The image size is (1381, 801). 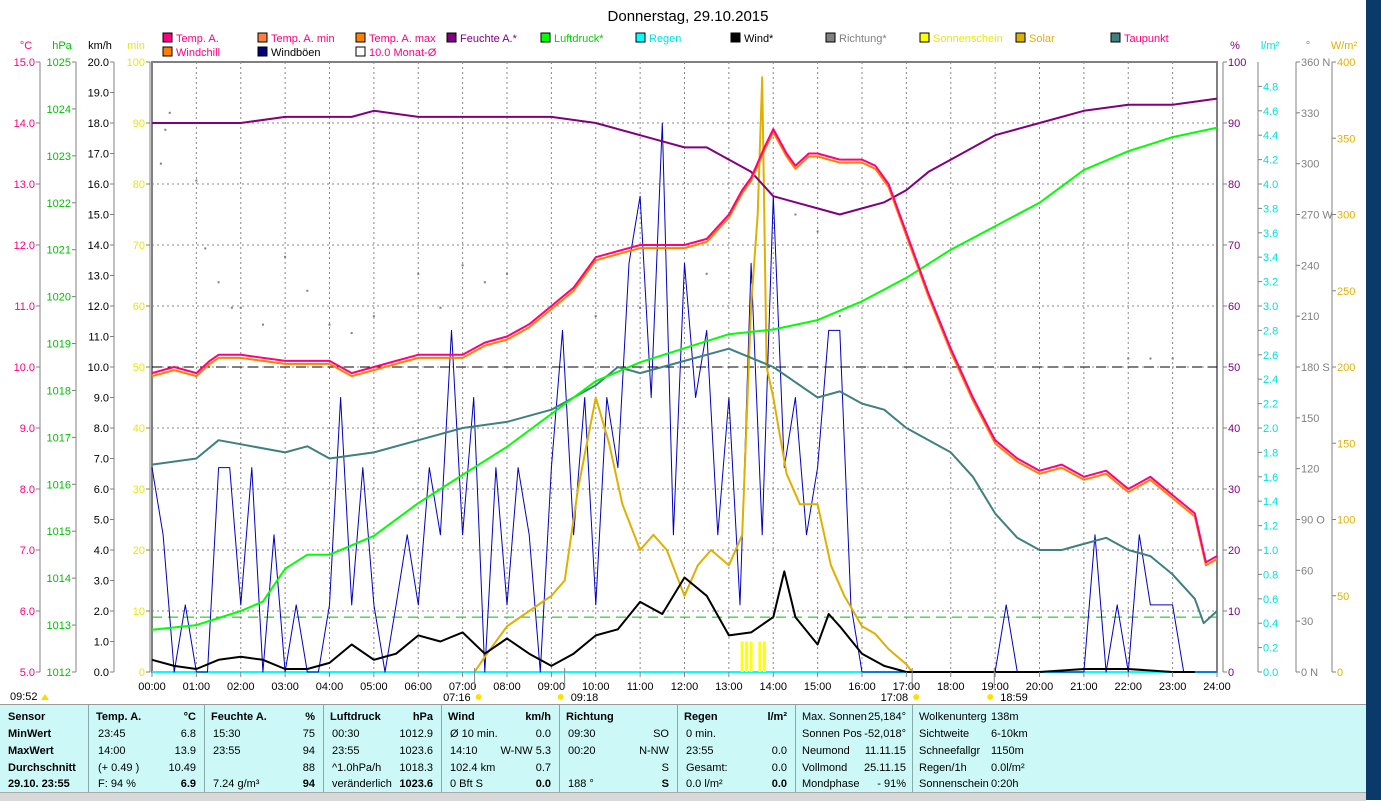 I want to click on legend-item-richtung-: Richtung*, so click(x=856, y=38).